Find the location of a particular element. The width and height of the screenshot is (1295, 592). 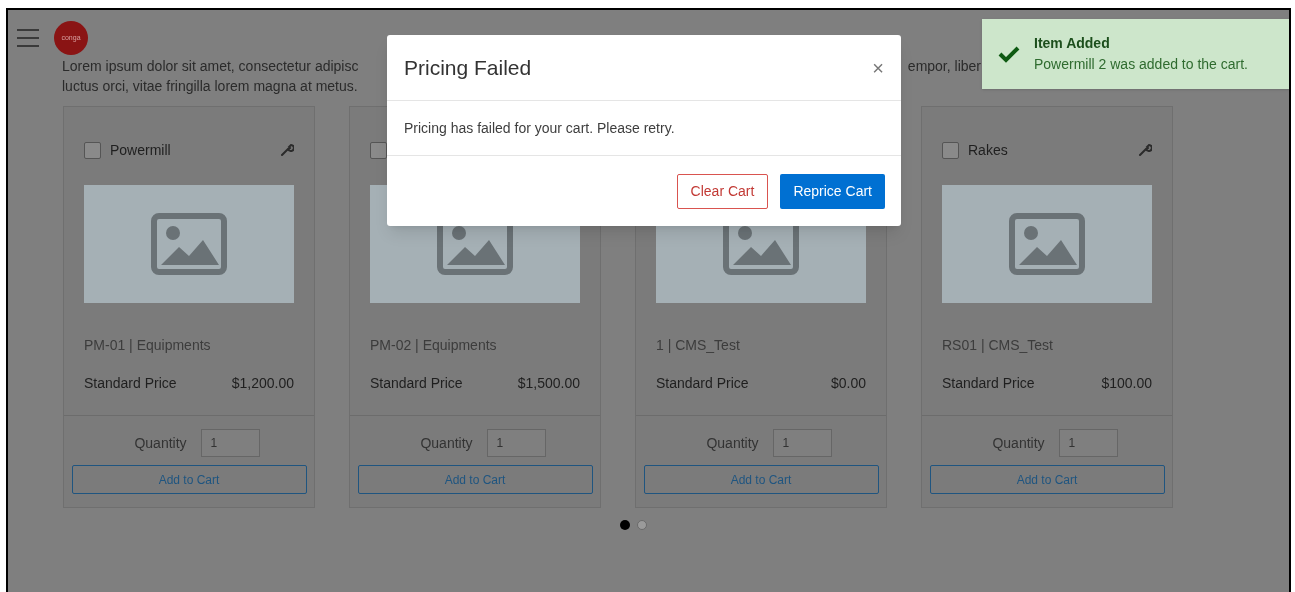

price: $1,500.00 is located at coordinates (548, 383).